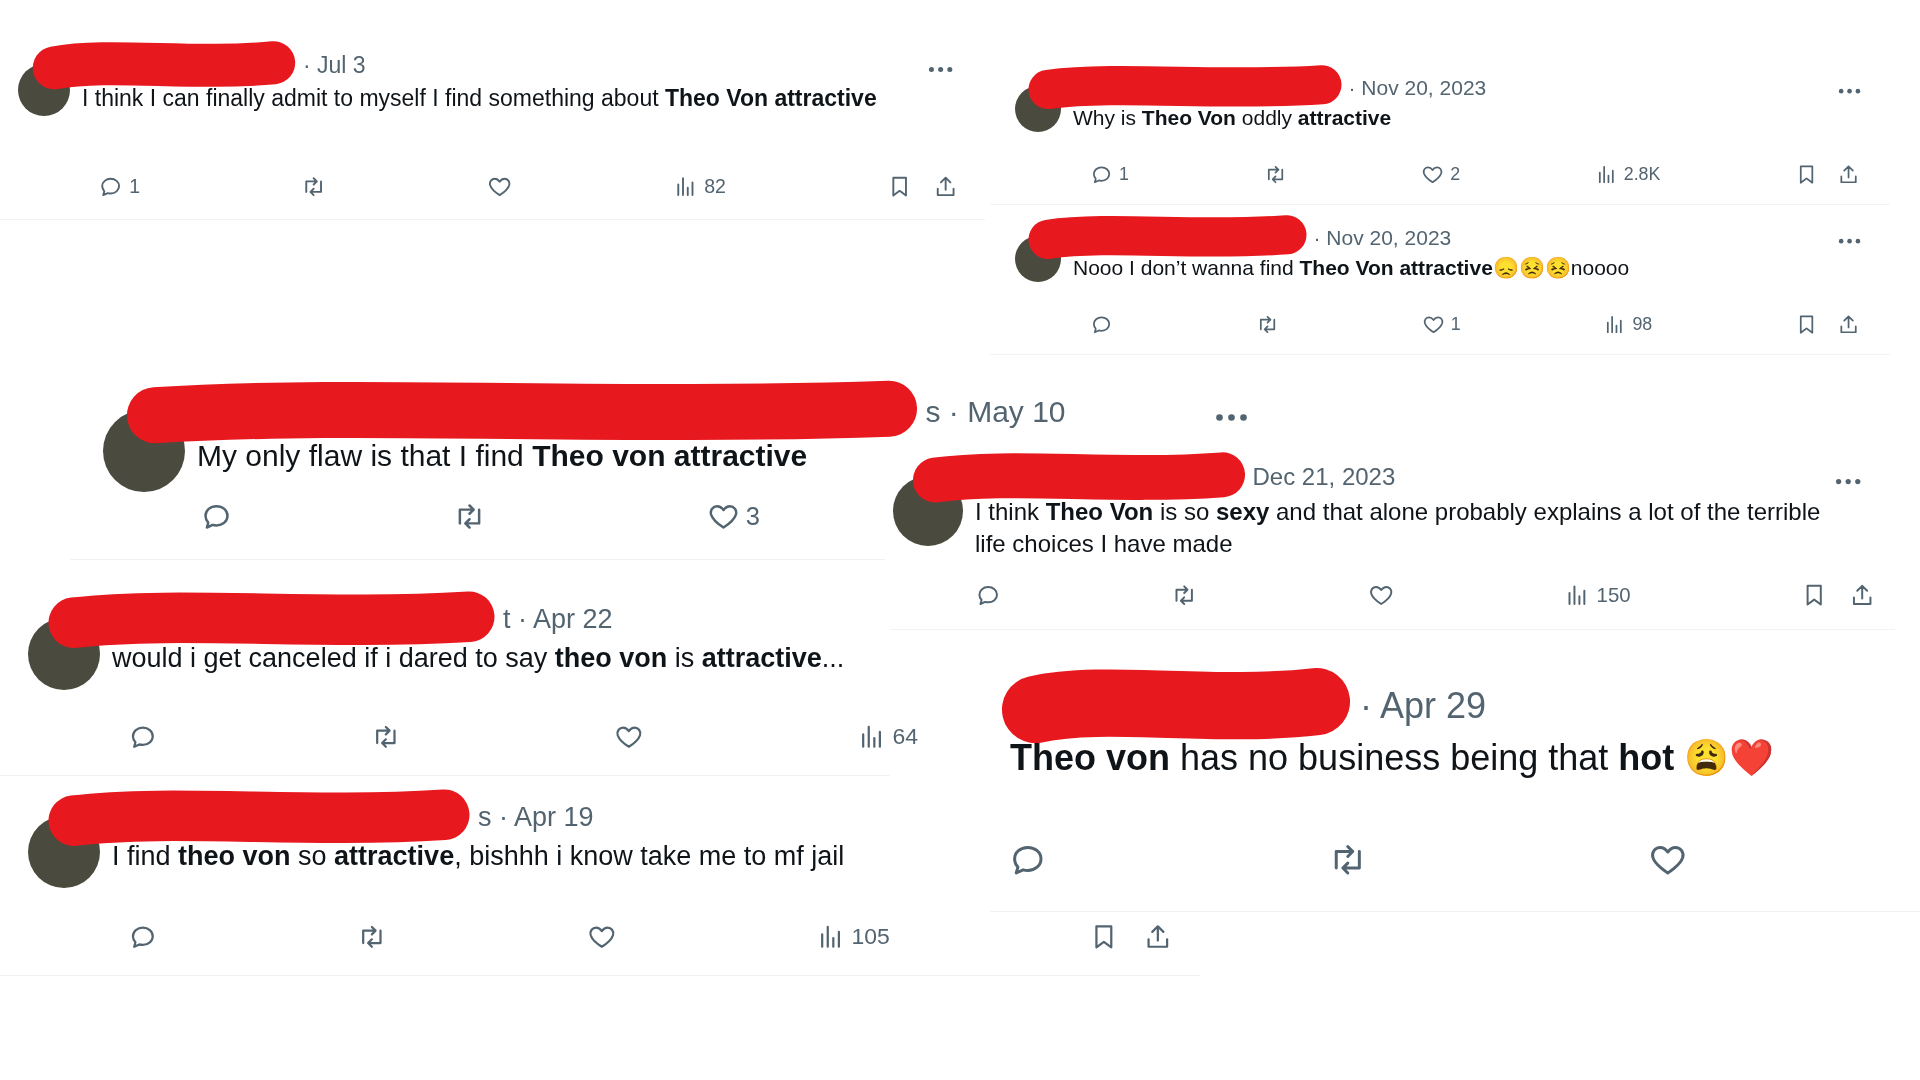 This screenshot has width=1920, height=1080. I want to click on views-button: 105, so click(852, 937).